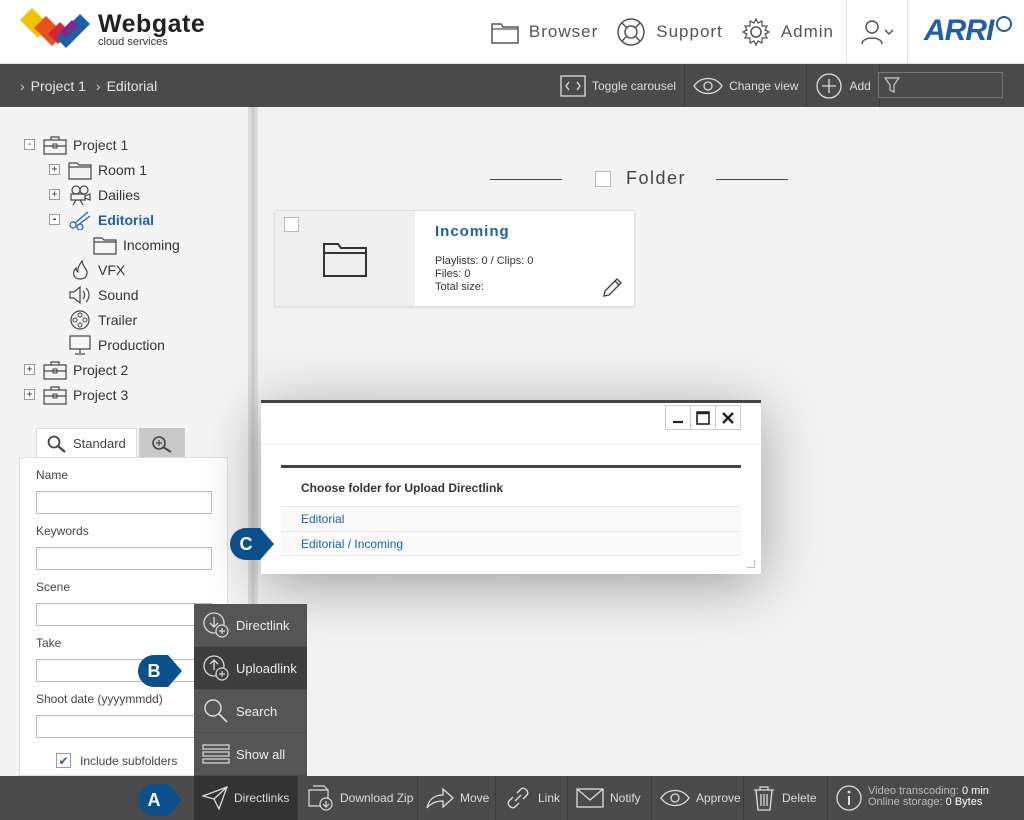 The height and width of the screenshot is (820, 1024). I want to click on toggle-carousel-button: Toggle carousel, so click(619, 85).